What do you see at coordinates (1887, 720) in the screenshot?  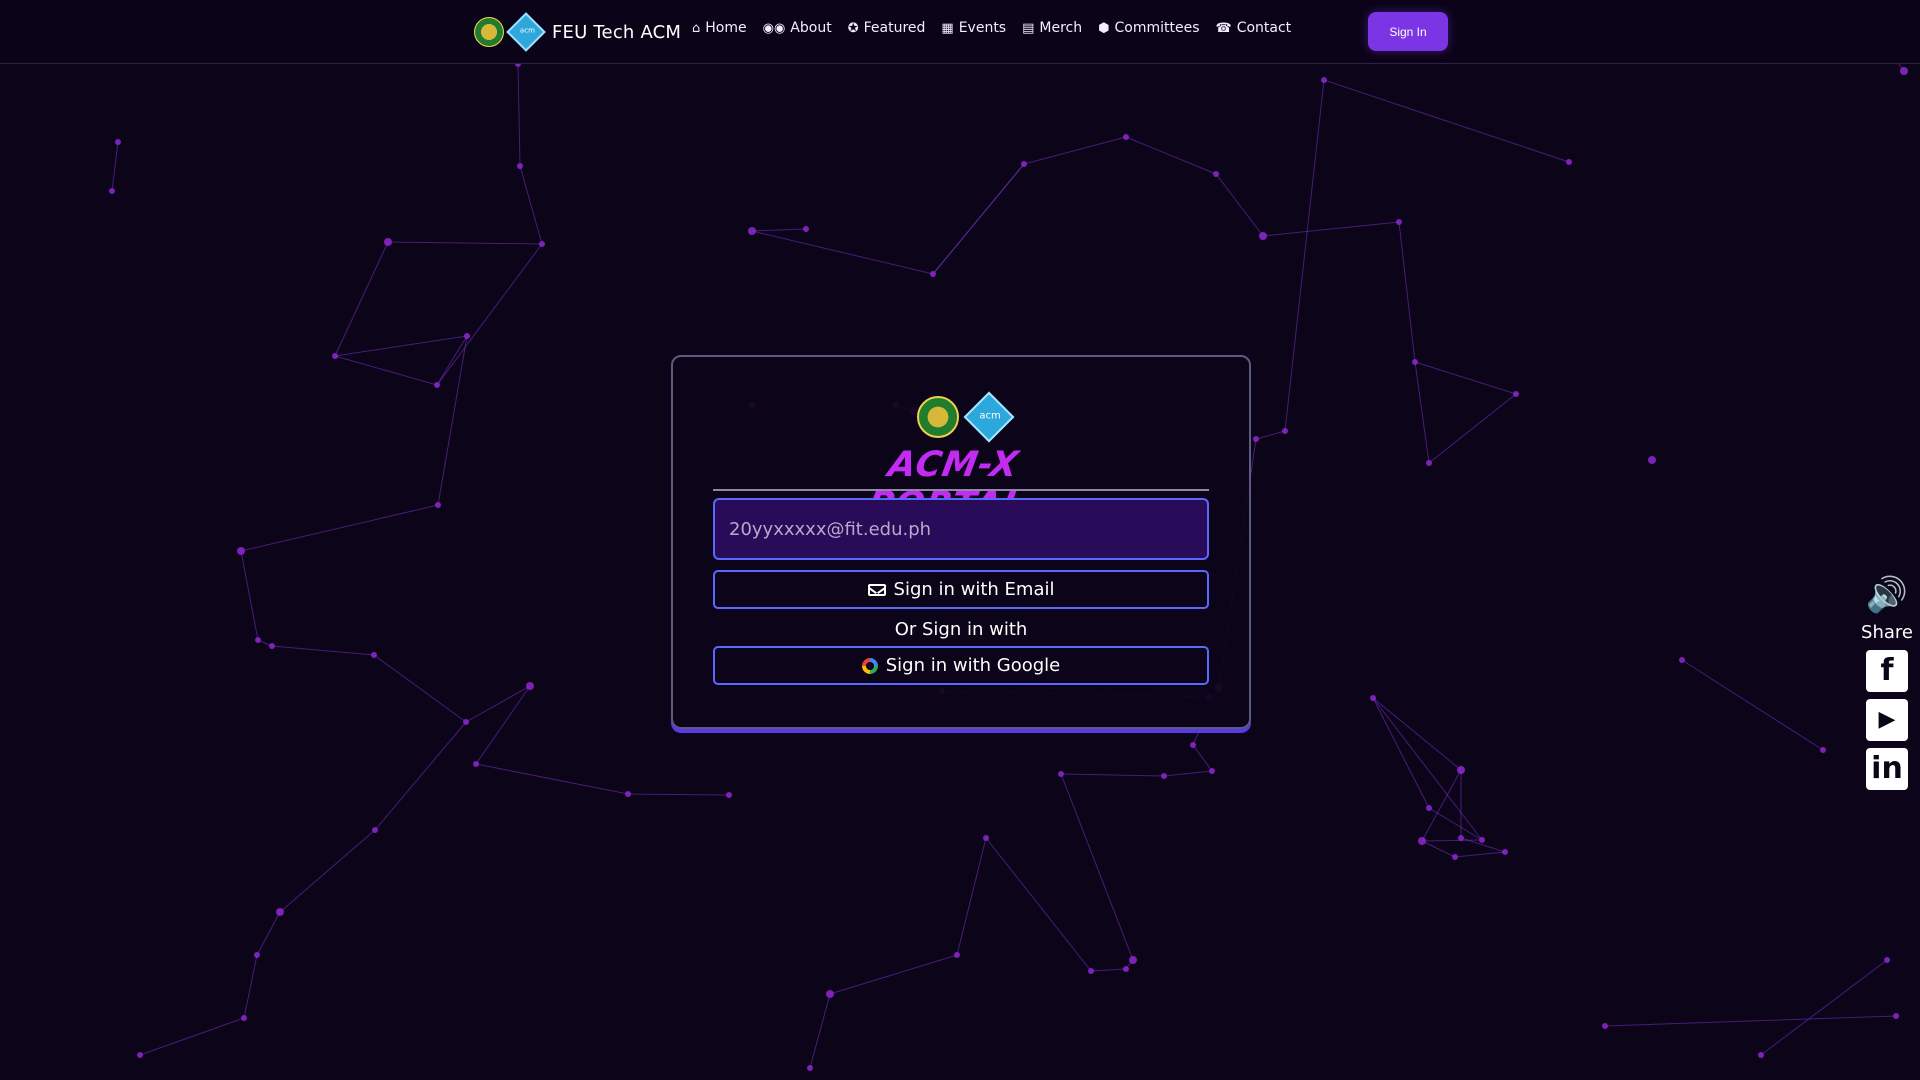 I see `youtube-icon: ▶` at bounding box center [1887, 720].